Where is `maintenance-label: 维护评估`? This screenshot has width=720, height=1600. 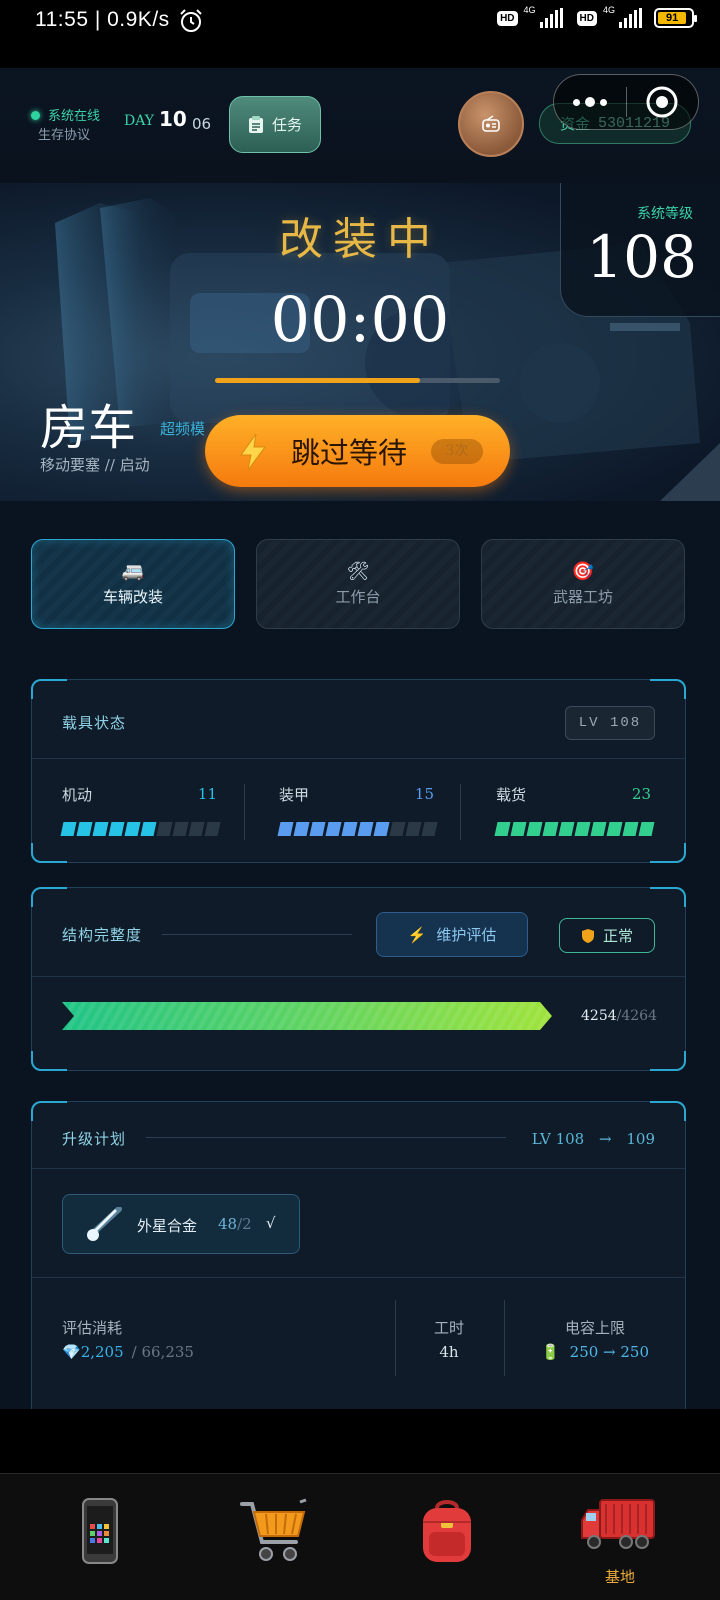 maintenance-label: 维护评估 is located at coordinates (466, 935).